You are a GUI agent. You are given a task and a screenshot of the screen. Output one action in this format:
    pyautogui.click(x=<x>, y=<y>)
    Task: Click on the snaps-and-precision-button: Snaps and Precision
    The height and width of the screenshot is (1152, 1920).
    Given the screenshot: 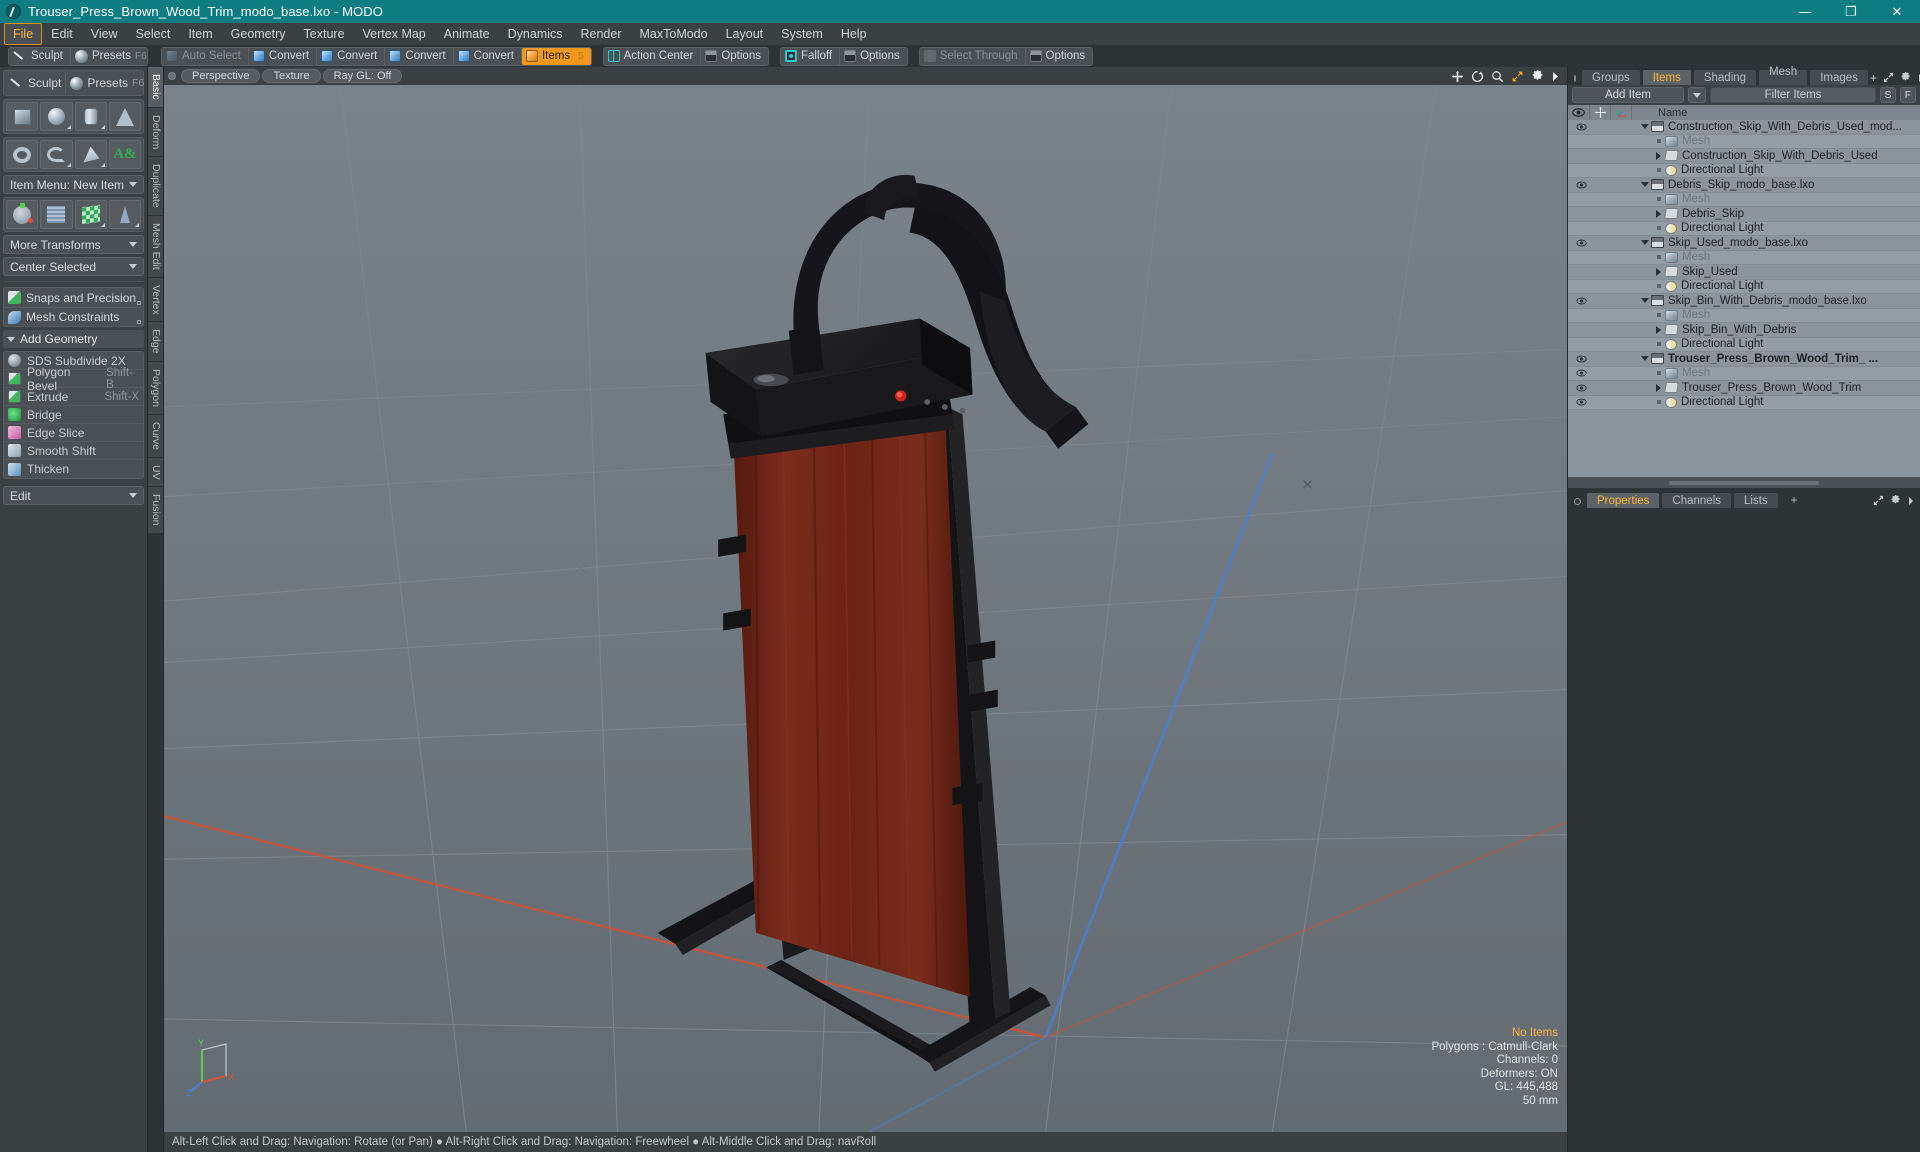 What is the action you would take?
    pyautogui.click(x=73, y=297)
    